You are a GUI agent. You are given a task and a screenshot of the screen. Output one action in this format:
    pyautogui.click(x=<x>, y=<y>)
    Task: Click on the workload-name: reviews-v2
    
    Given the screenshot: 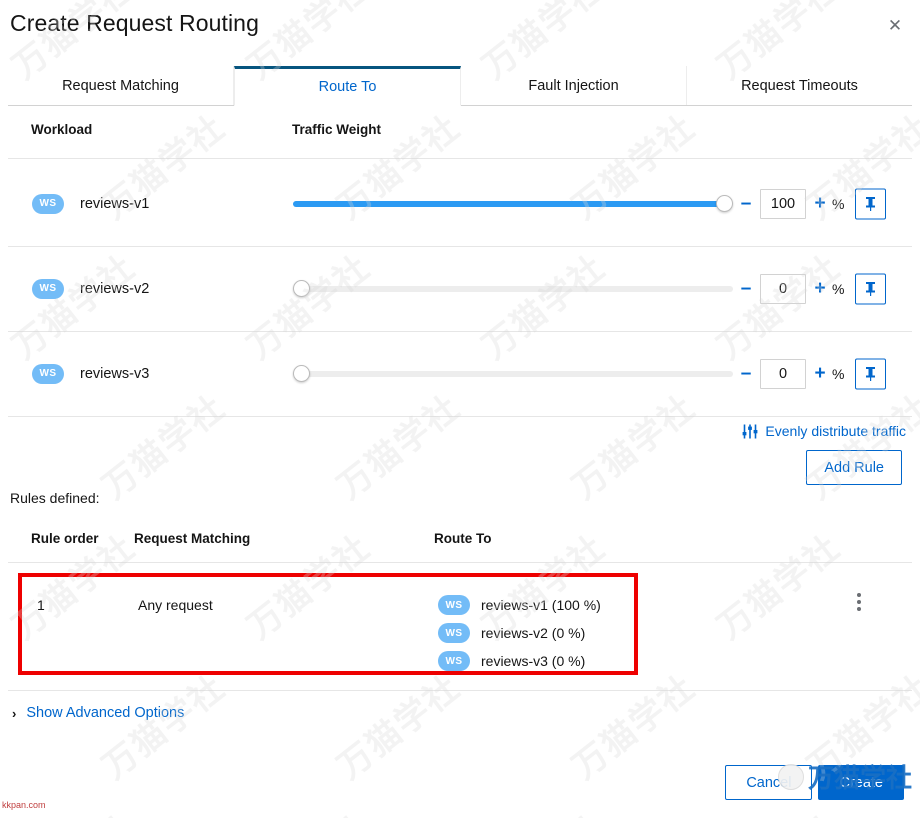 What is the action you would take?
    pyautogui.click(x=115, y=288)
    